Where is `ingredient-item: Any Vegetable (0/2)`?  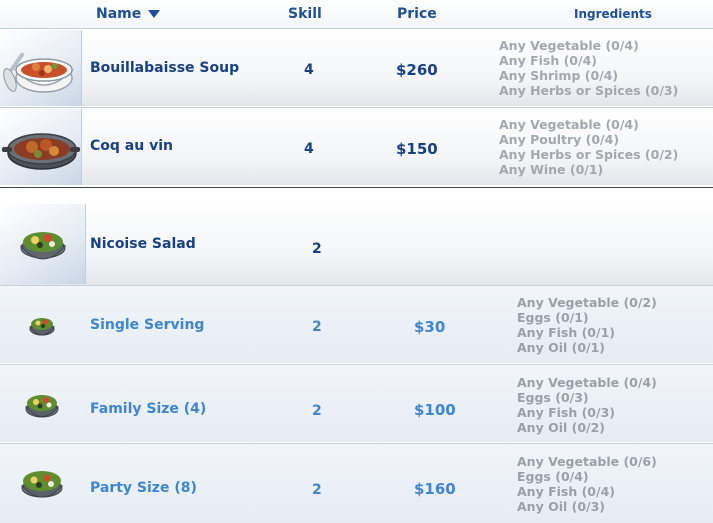
ingredient-item: Any Vegetable (0/2) is located at coordinates (587, 302).